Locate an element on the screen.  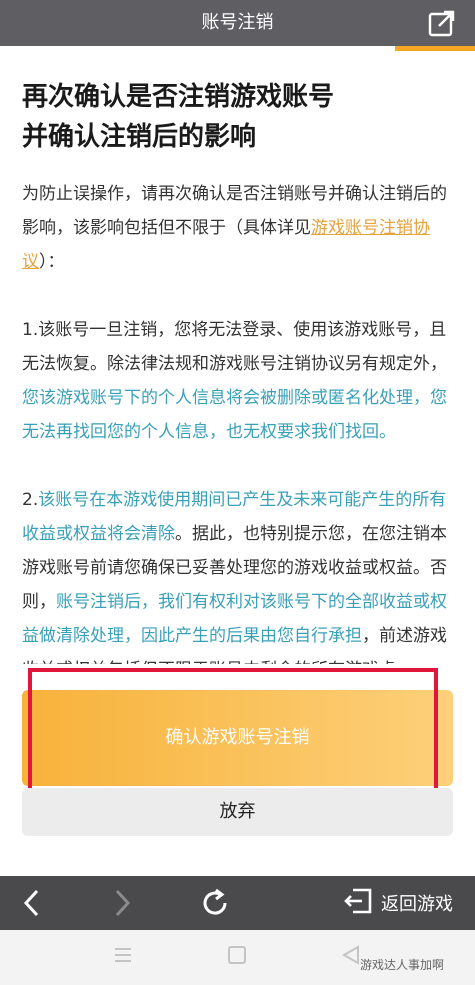
triangle-back-icon is located at coordinates (351, 957).